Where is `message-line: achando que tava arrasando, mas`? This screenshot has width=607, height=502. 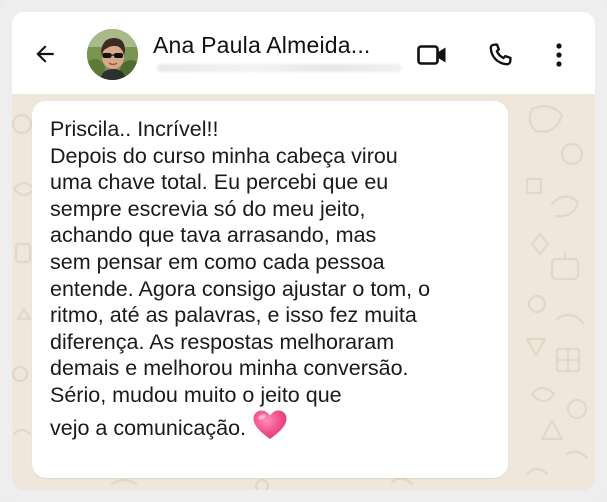 message-line: achando que tava arrasando, mas is located at coordinates (213, 235).